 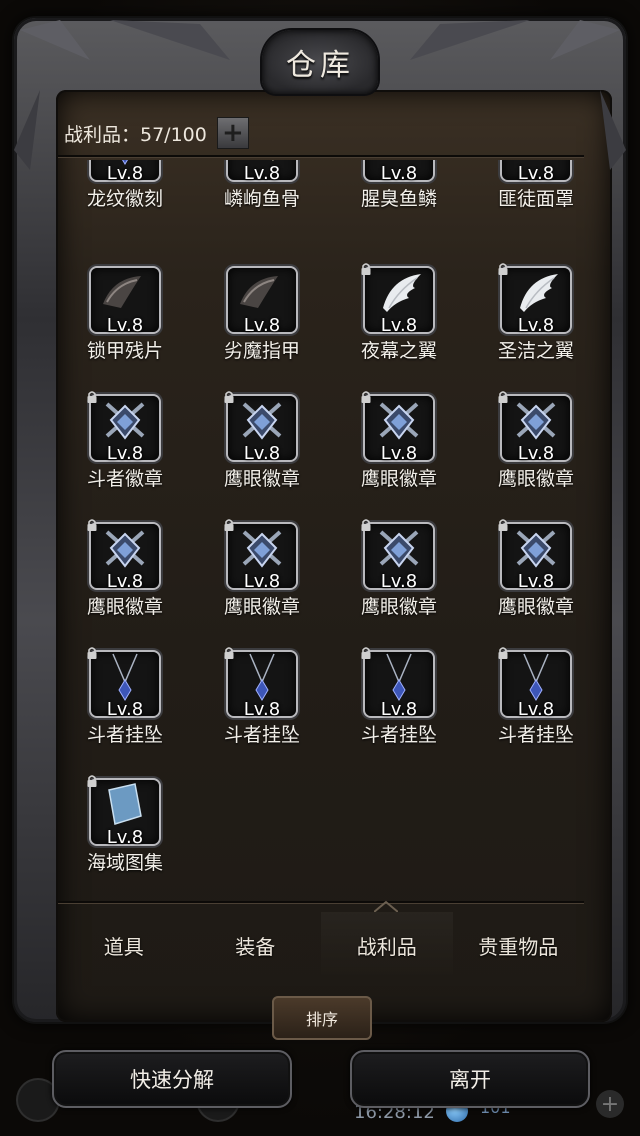 I want to click on inventory-item: Lv.8 劣魔指甲, so click(x=262, y=323).